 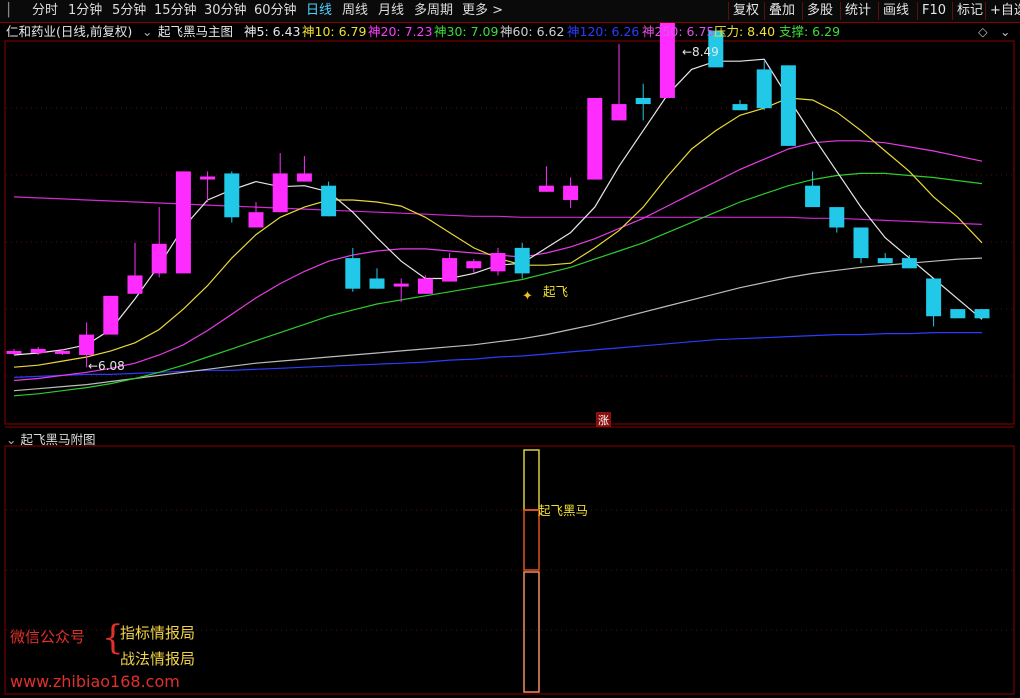 What do you see at coordinates (603, 31) in the screenshot?
I see `ma-value-5: 神120: 6.26` at bounding box center [603, 31].